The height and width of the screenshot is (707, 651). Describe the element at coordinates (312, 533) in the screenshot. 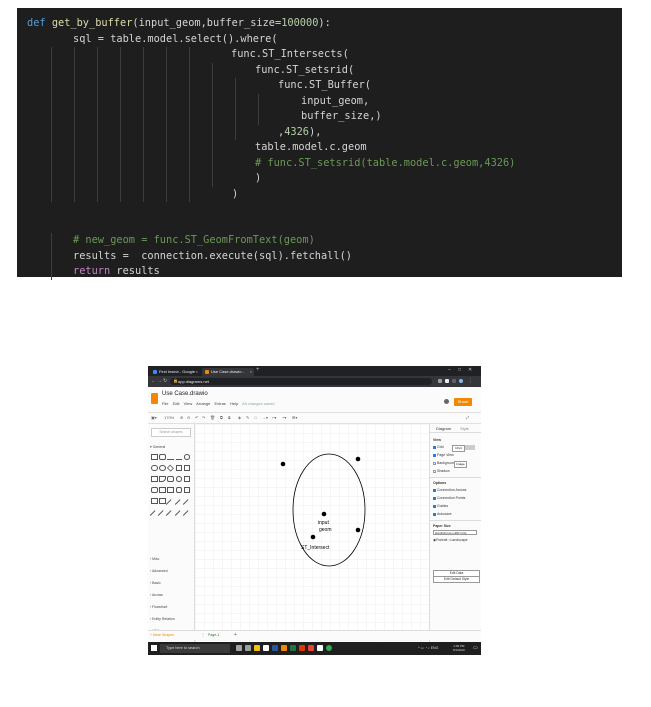

I see `diagram-canvas: input geom ST_Intersect` at that location.